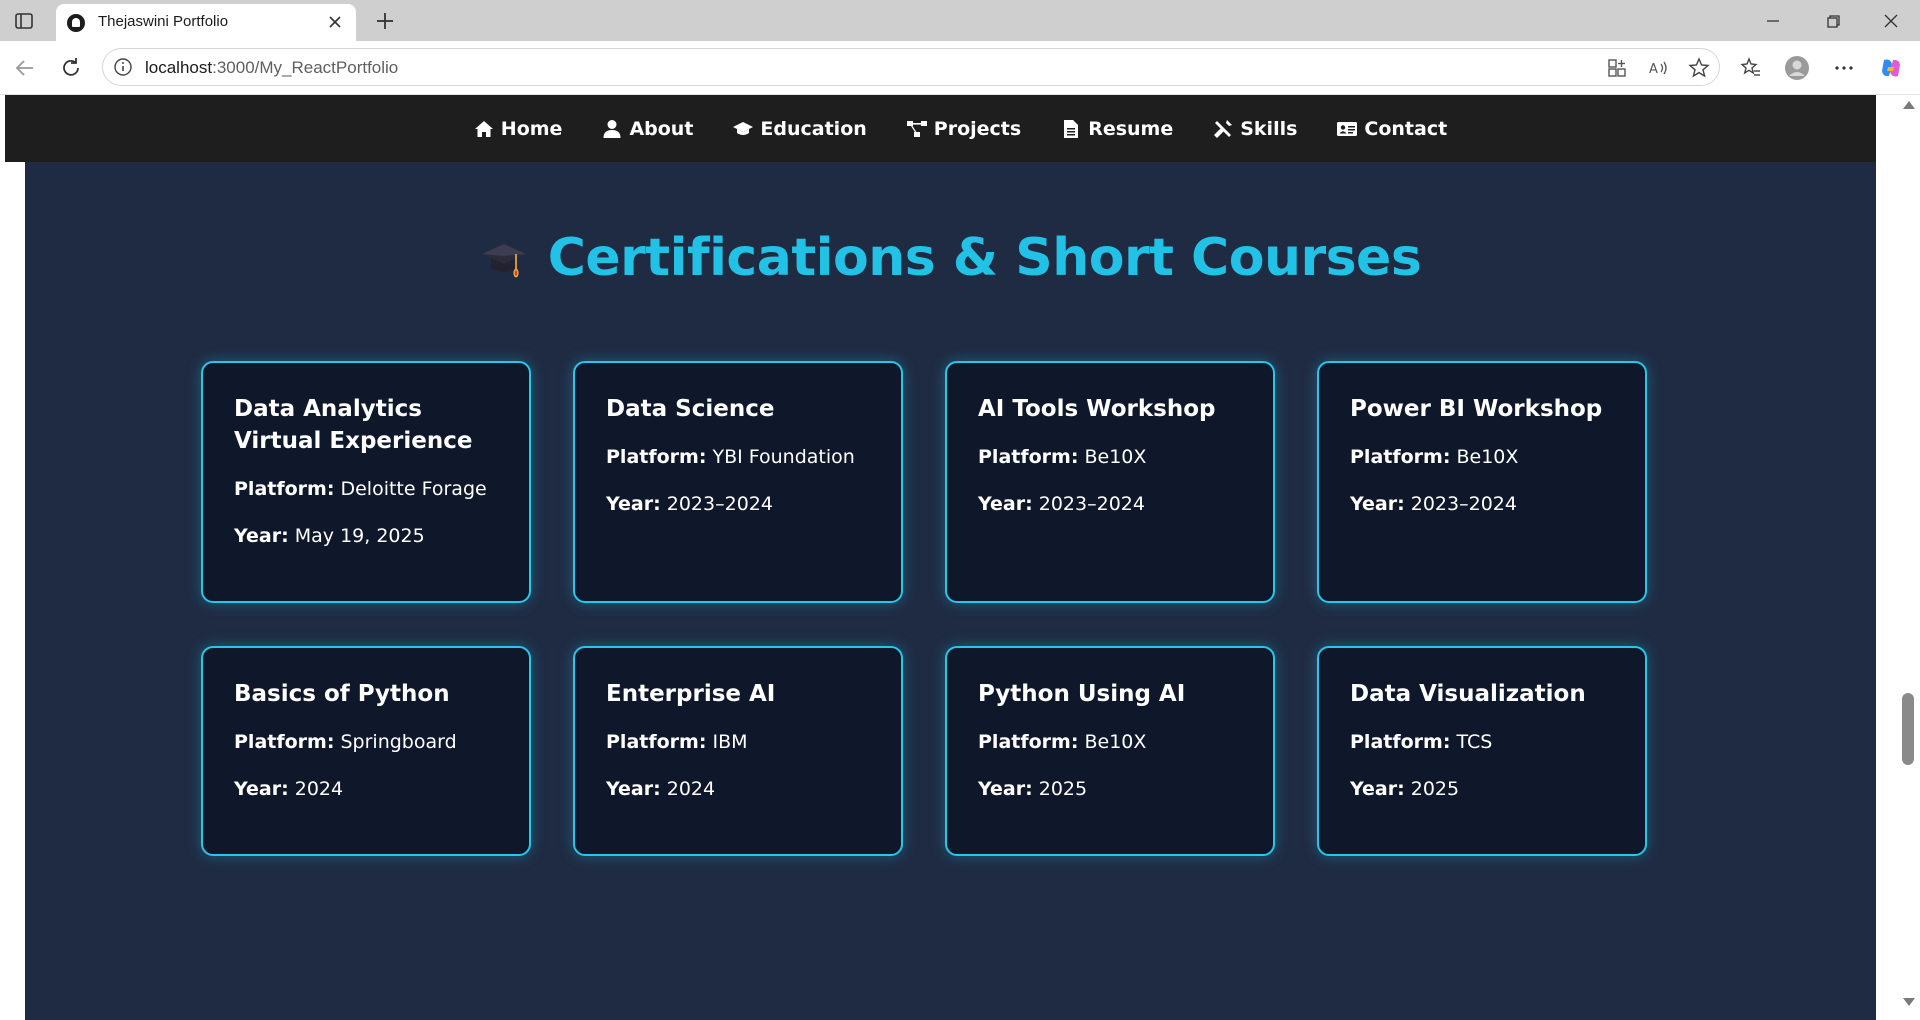  Describe the element at coordinates (960, 20) in the screenshot. I see `browser-tab-bar: Thejaswini Portfolio` at that location.